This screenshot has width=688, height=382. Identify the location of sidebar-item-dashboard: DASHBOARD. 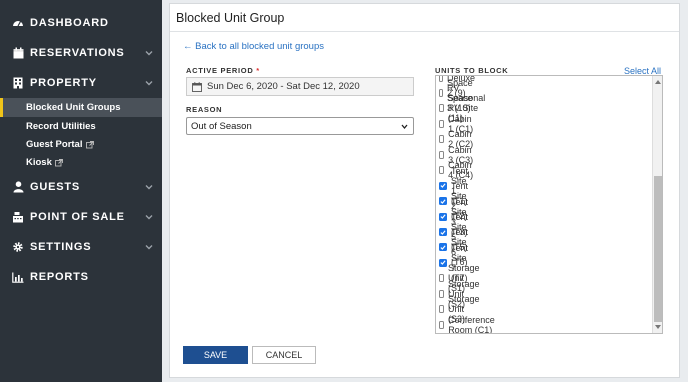
(81, 23).